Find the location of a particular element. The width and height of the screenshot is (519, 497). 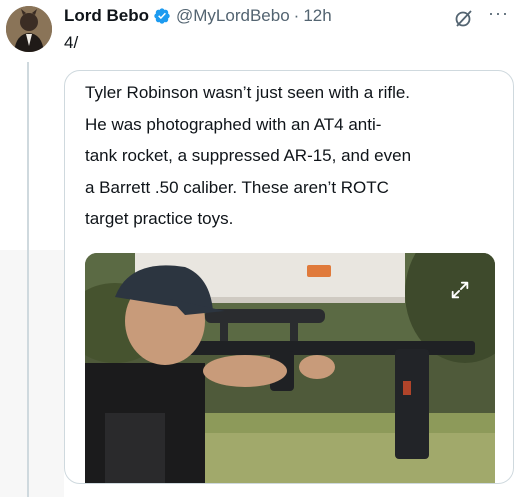

more-icon: ··· is located at coordinates (498, 13).